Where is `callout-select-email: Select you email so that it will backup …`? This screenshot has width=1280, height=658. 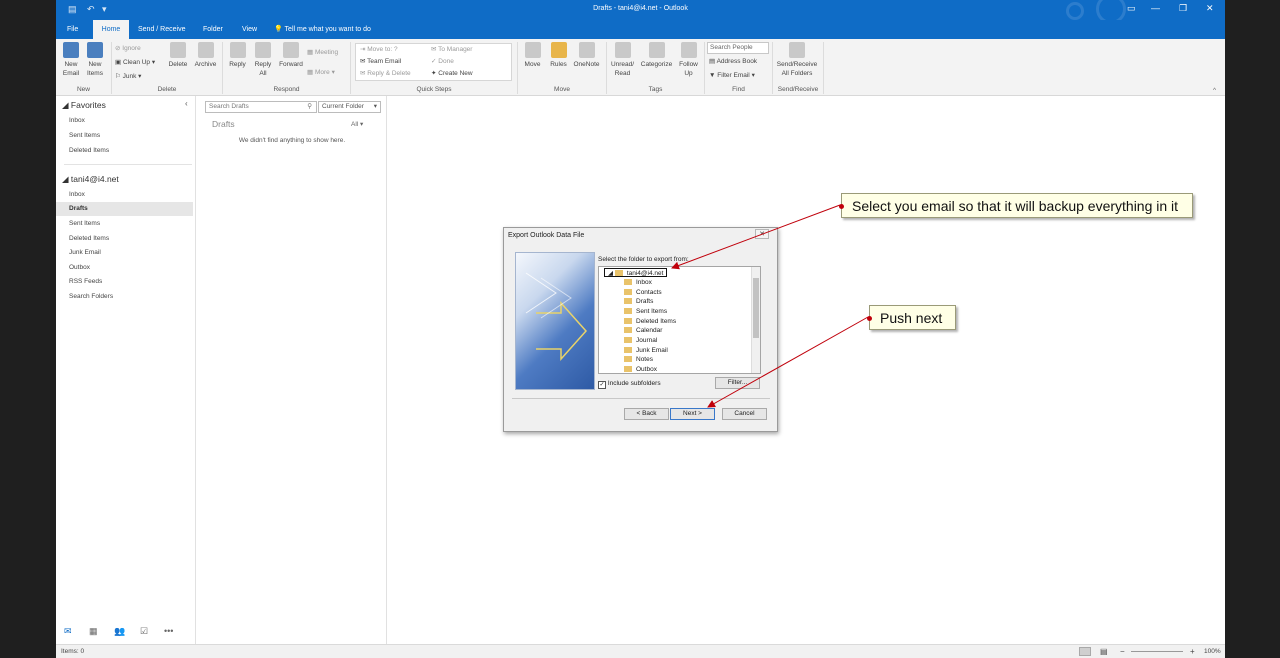
callout-select-email: Select you email so that it will backup … is located at coordinates (1016, 205).